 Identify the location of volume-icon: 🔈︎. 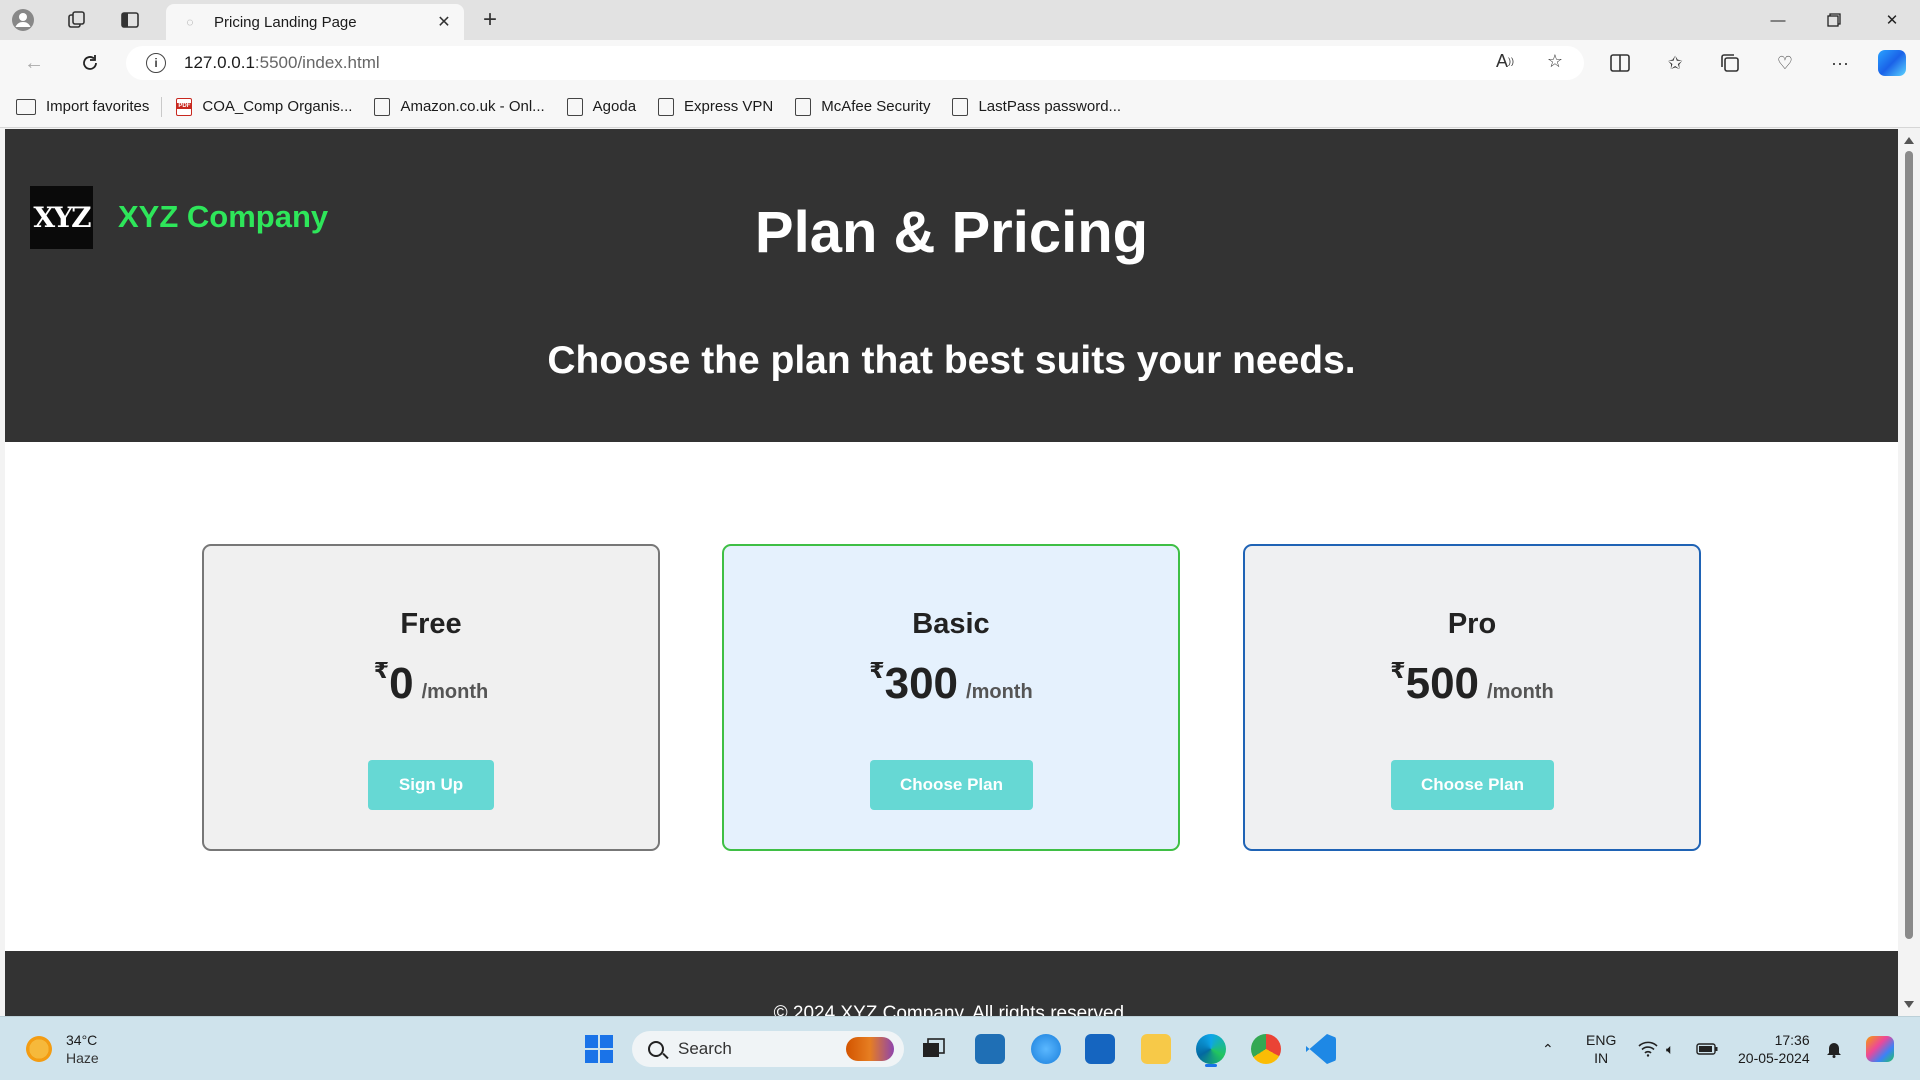
(1670, 1048).